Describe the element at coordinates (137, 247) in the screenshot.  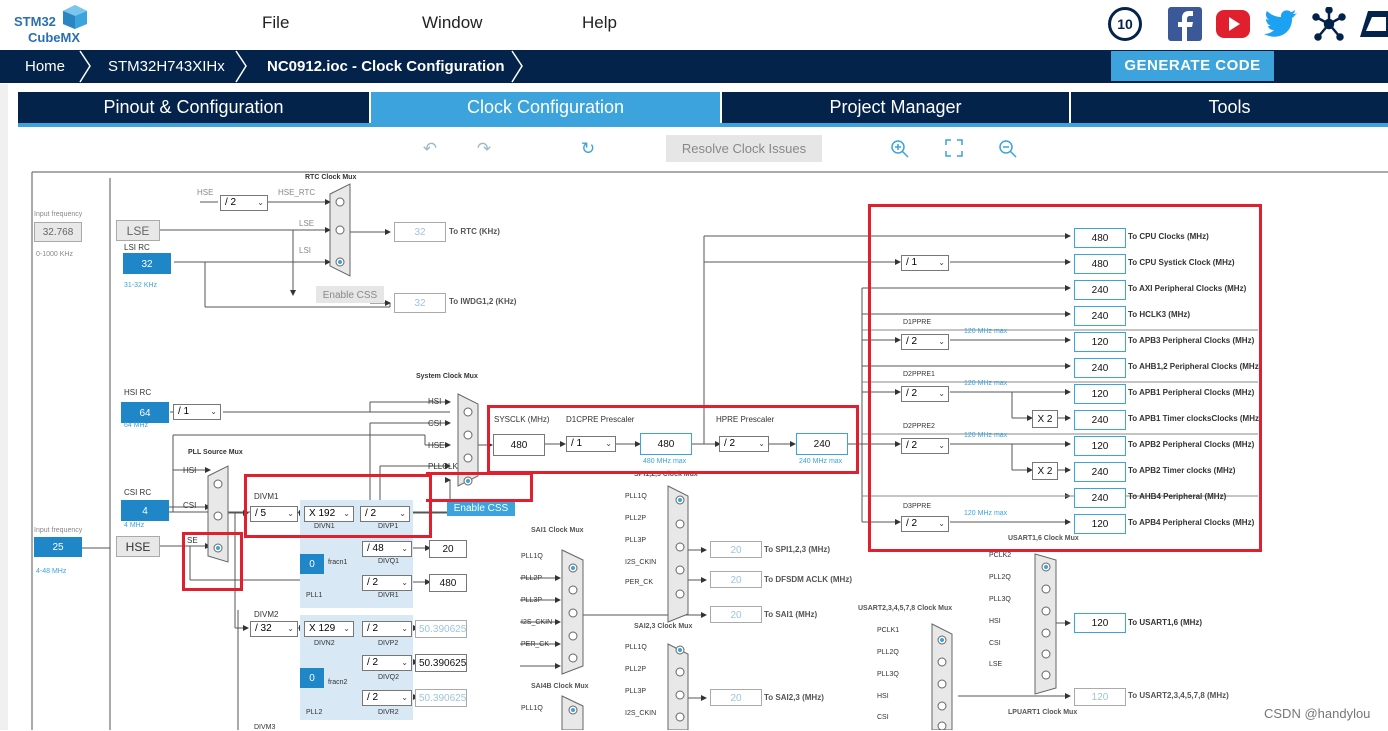
I see `lsi-rc-label: LSI RC` at that location.